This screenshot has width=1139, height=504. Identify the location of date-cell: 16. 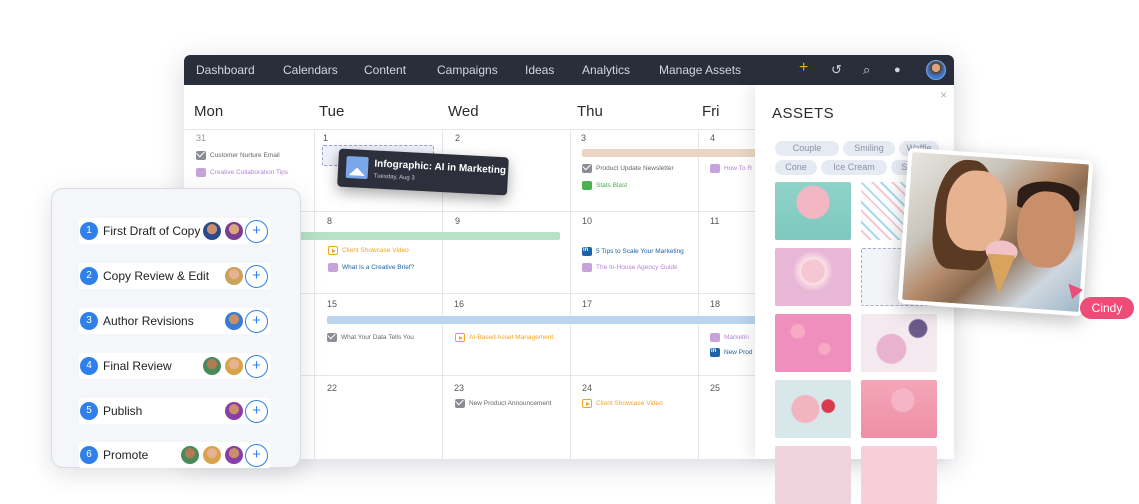
(459, 304).